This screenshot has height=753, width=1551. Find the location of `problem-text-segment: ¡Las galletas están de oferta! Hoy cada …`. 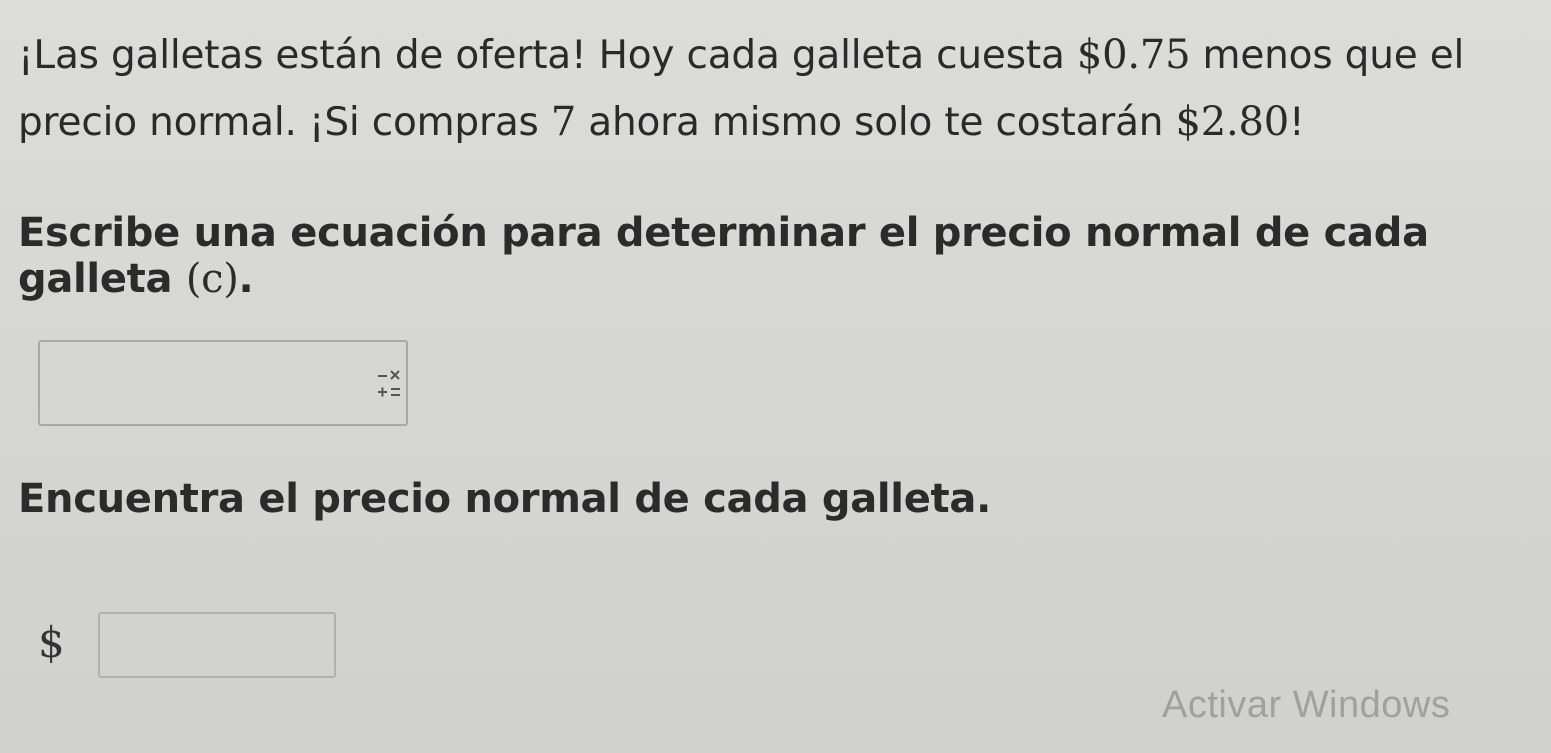

problem-text-segment: ¡Las galletas están de oferta! Hoy cada … is located at coordinates (547, 55).